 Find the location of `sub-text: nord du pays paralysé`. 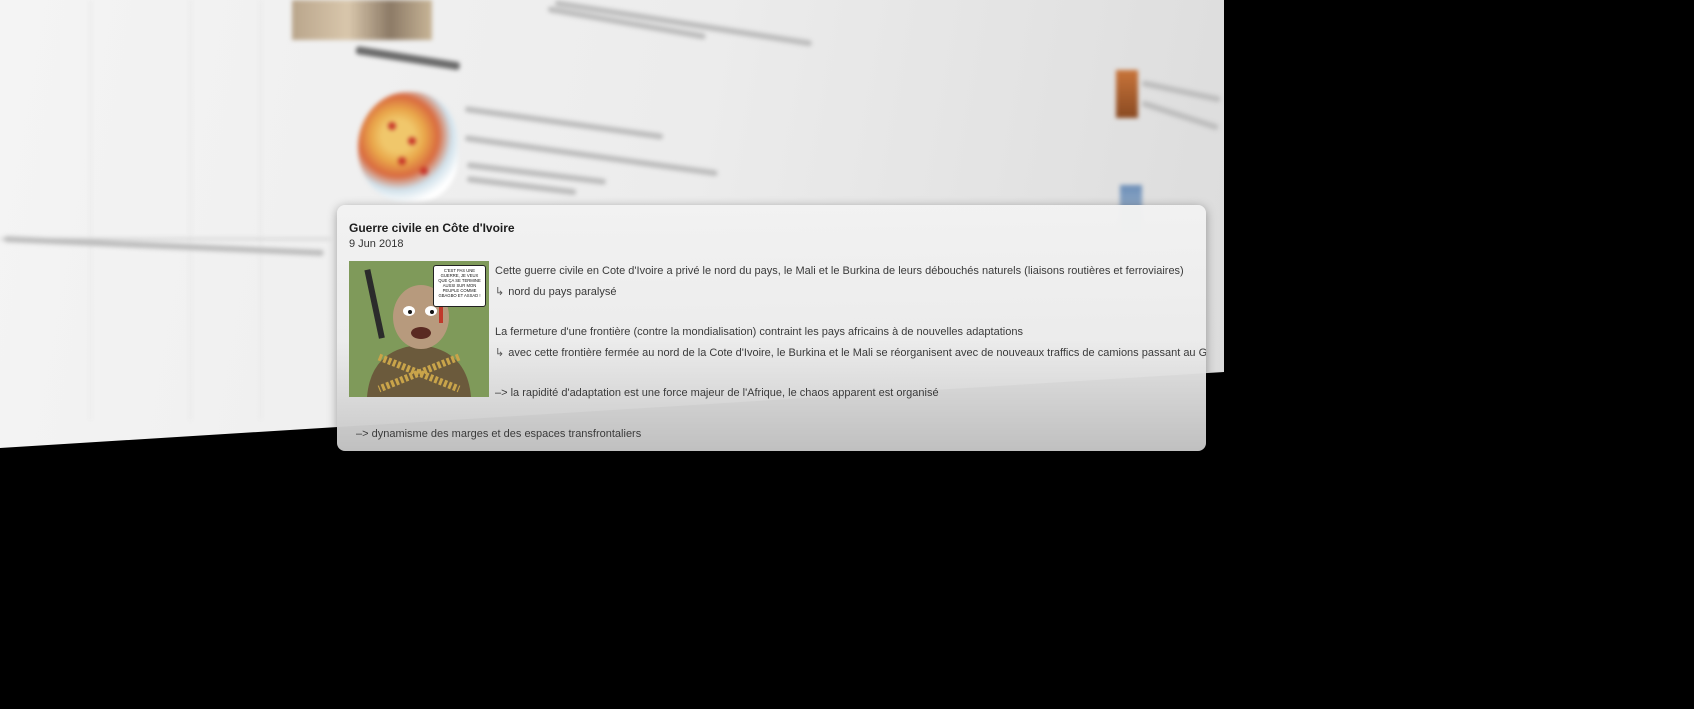

sub-text: nord du pays paralysé is located at coordinates (562, 292).